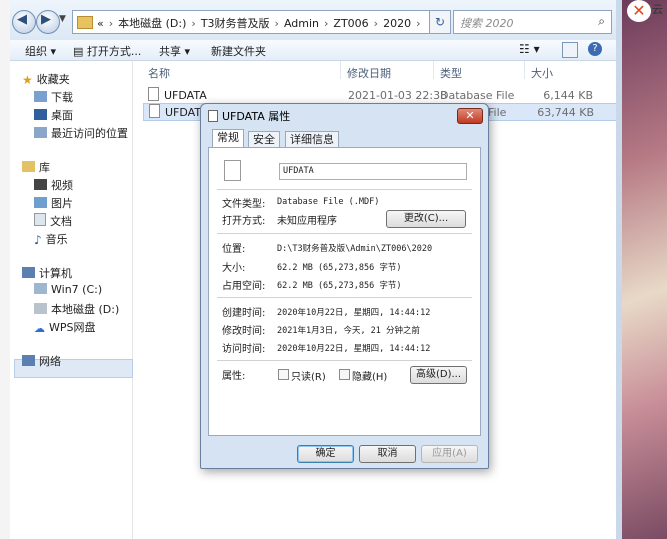 This screenshot has width=667, height=539. Describe the element at coordinates (369, 73) in the screenshot. I see `column-header-modified: 修改日期` at that location.